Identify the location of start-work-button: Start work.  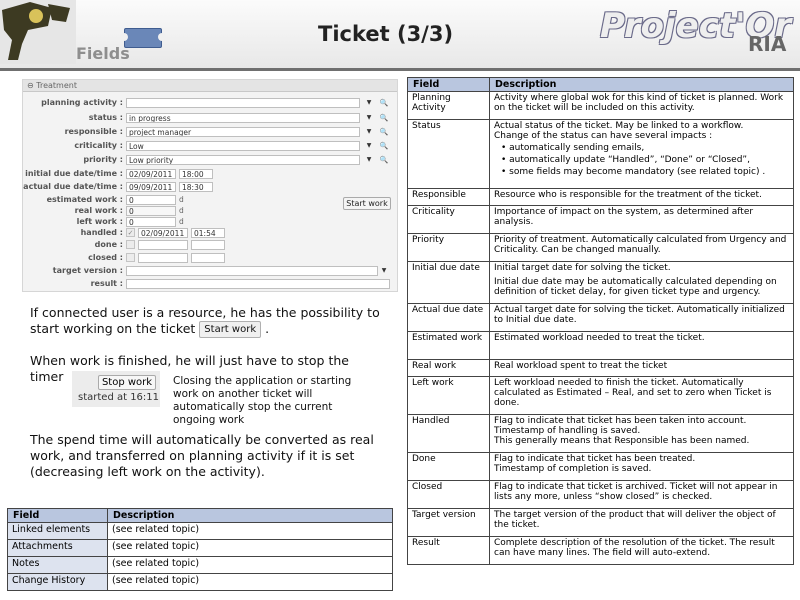
(367, 203).